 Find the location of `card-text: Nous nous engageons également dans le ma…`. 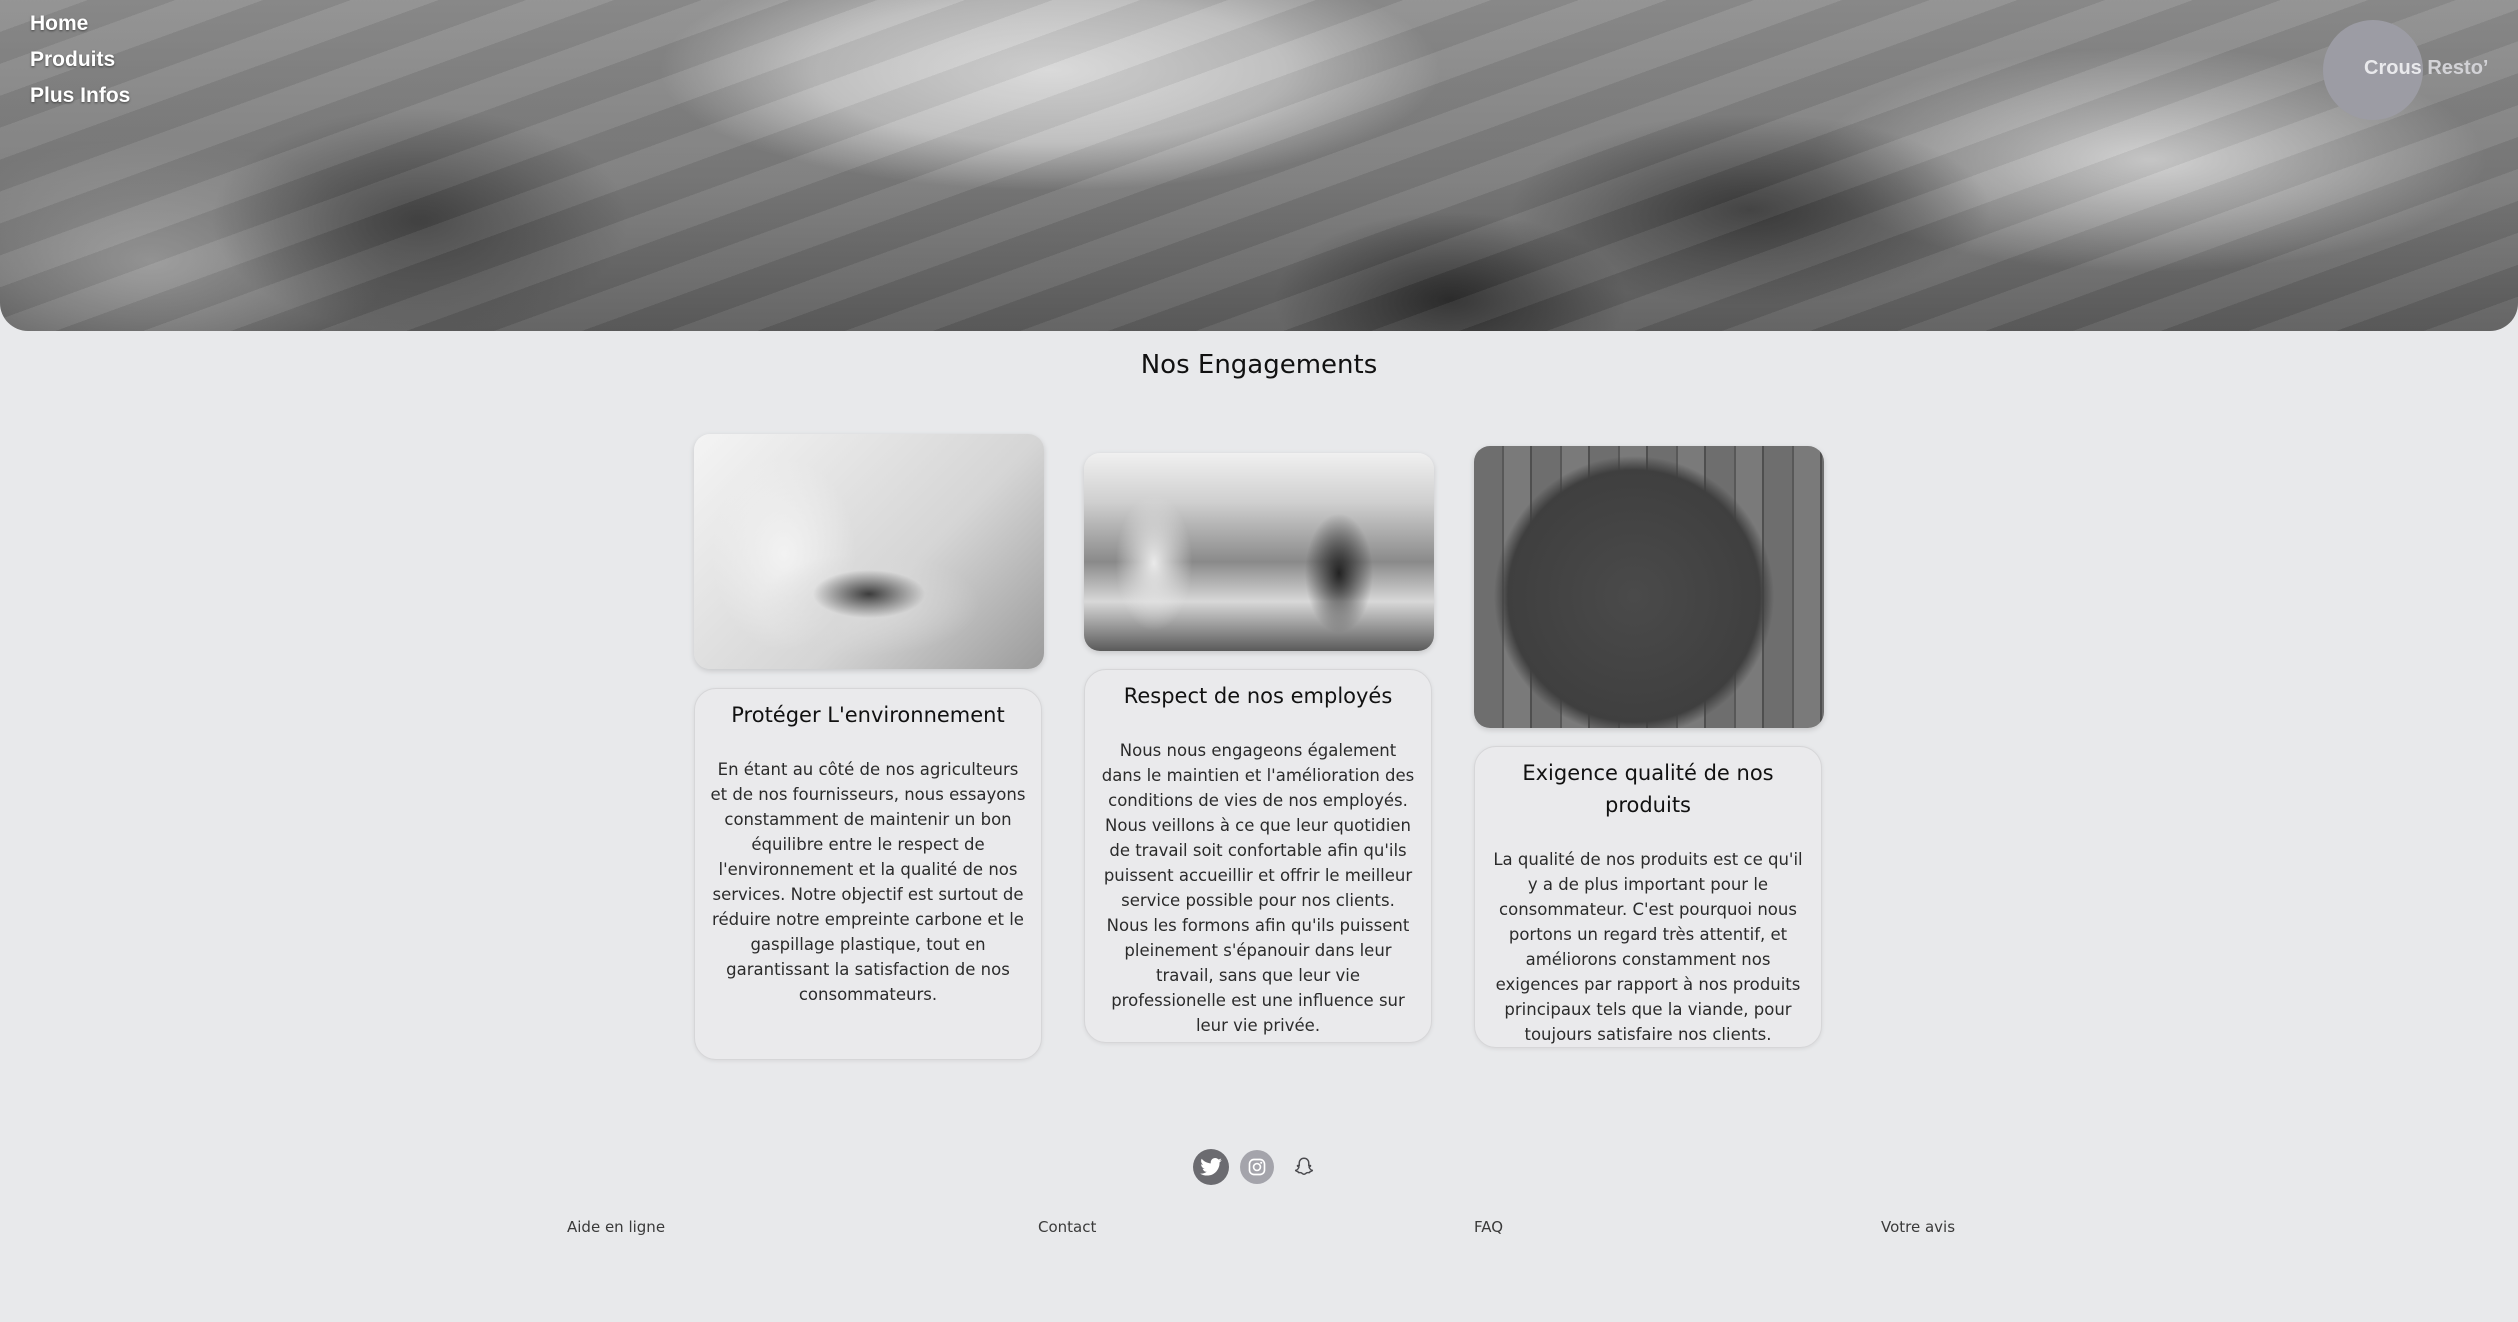

card-text: Nous nous engageons également dans le ma… is located at coordinates (1258, 888).